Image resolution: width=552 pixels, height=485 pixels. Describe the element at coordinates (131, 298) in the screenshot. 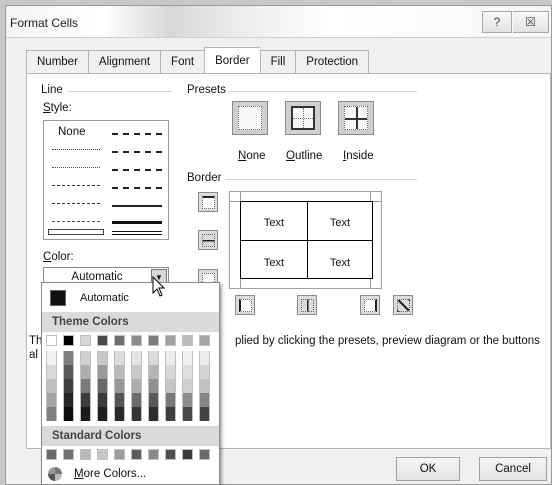

I see `automatic-color-option: Automatic` at that location.